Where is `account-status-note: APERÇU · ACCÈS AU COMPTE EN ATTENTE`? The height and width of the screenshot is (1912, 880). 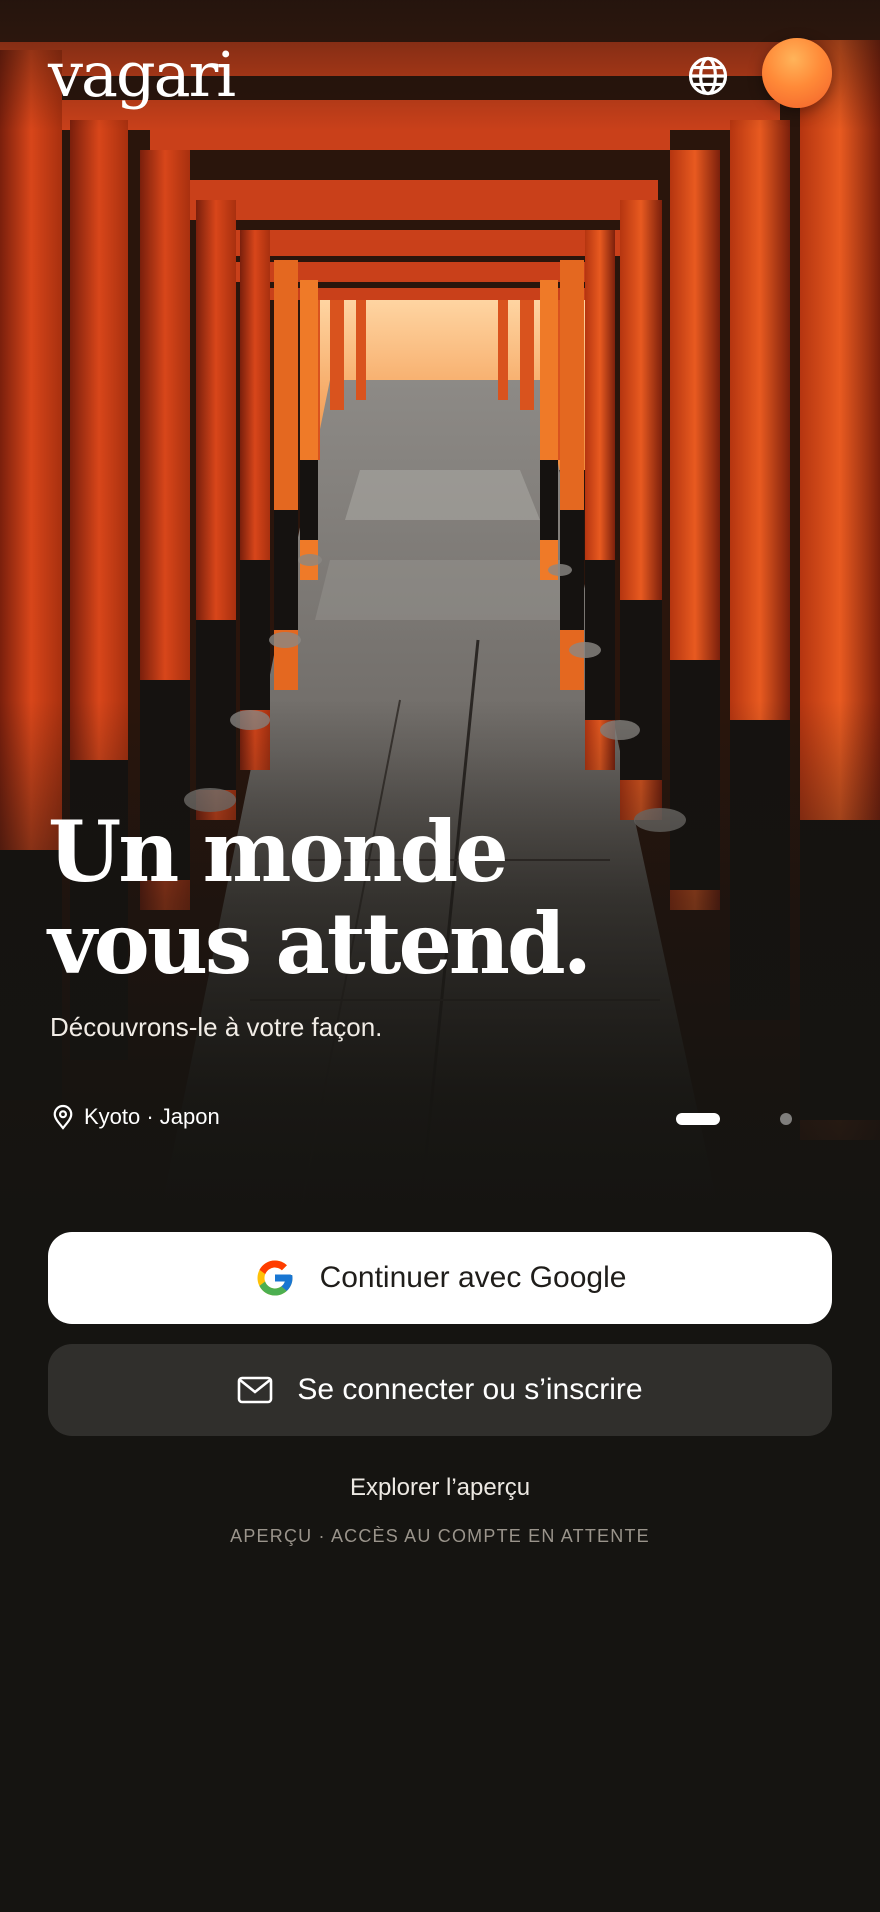
account-status-note: APERÇU · ACCÈS AU COMPTE EN ATTENTE is located at coordinates (440, 1536).